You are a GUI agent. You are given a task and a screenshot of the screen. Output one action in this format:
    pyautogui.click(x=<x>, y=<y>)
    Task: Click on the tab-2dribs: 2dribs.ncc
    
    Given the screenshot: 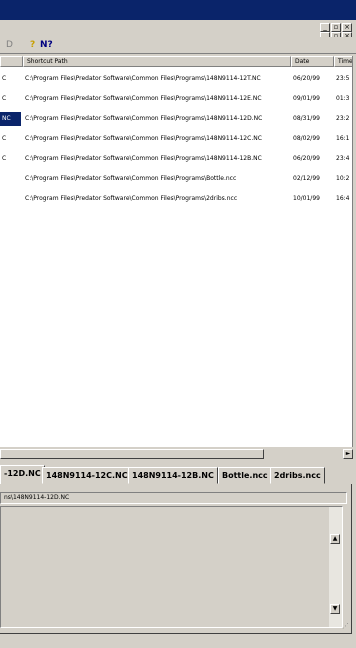 What is the action you would take?
    pyautogui.click(x=297, y=475)
    